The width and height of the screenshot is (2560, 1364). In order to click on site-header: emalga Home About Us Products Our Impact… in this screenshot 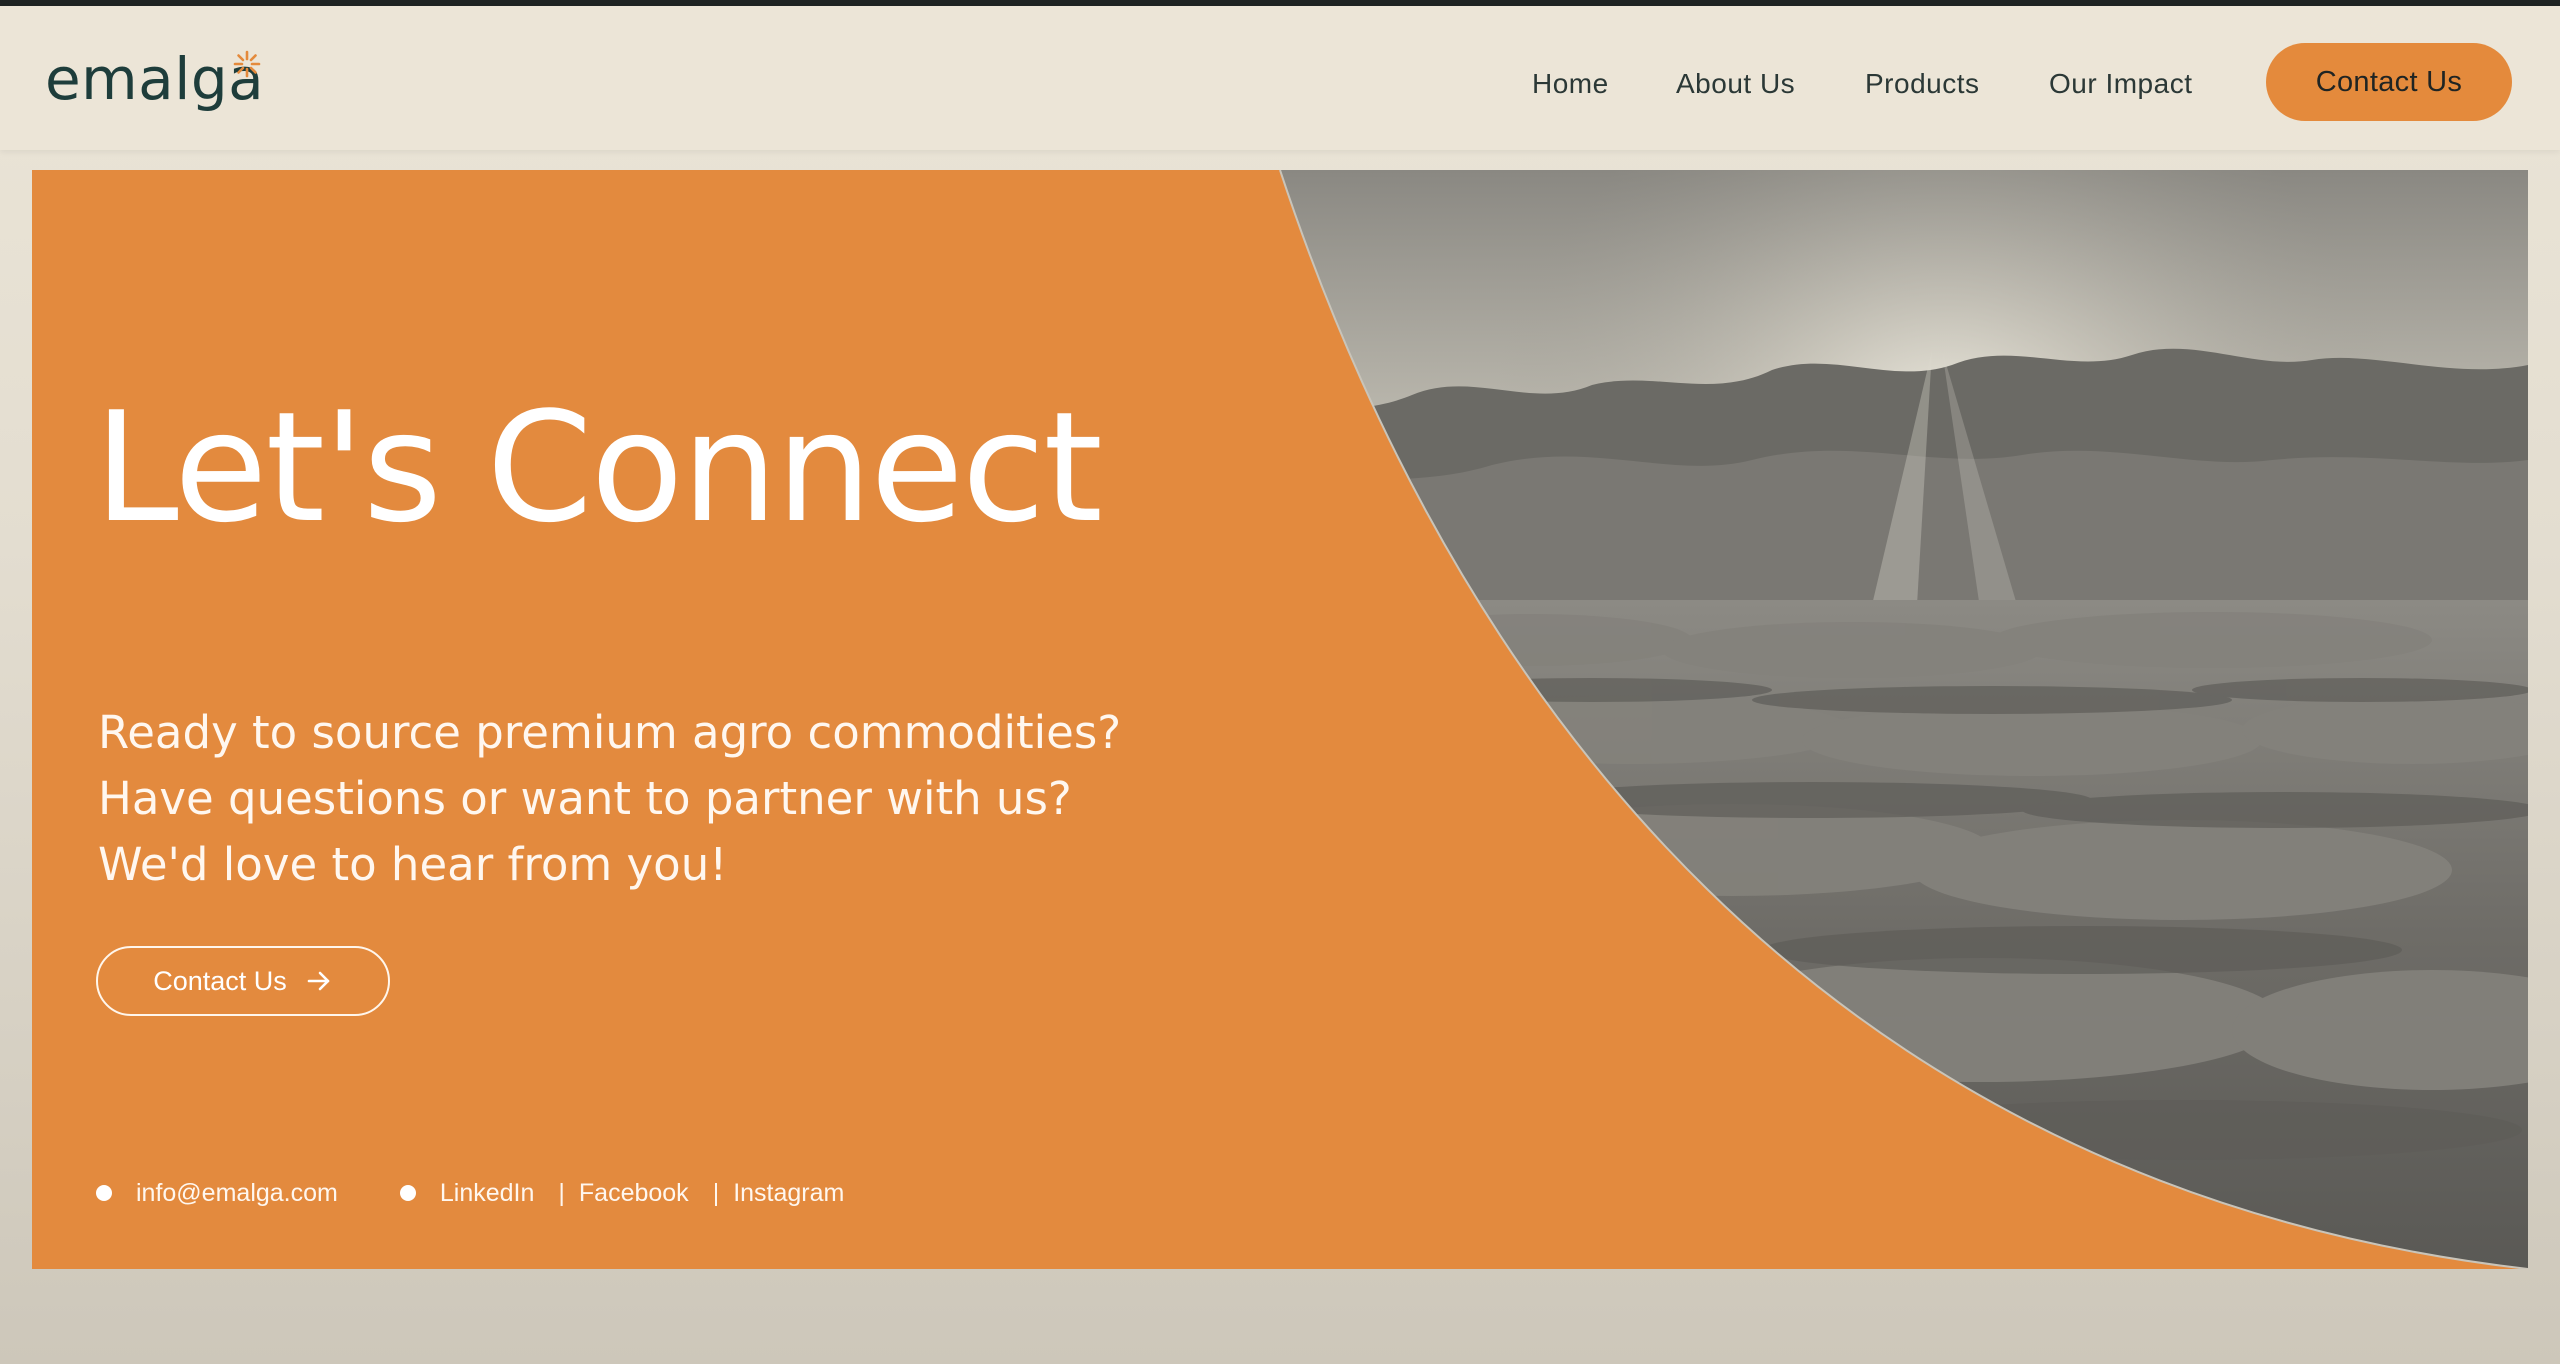, I will do `click(1280, 78)`.